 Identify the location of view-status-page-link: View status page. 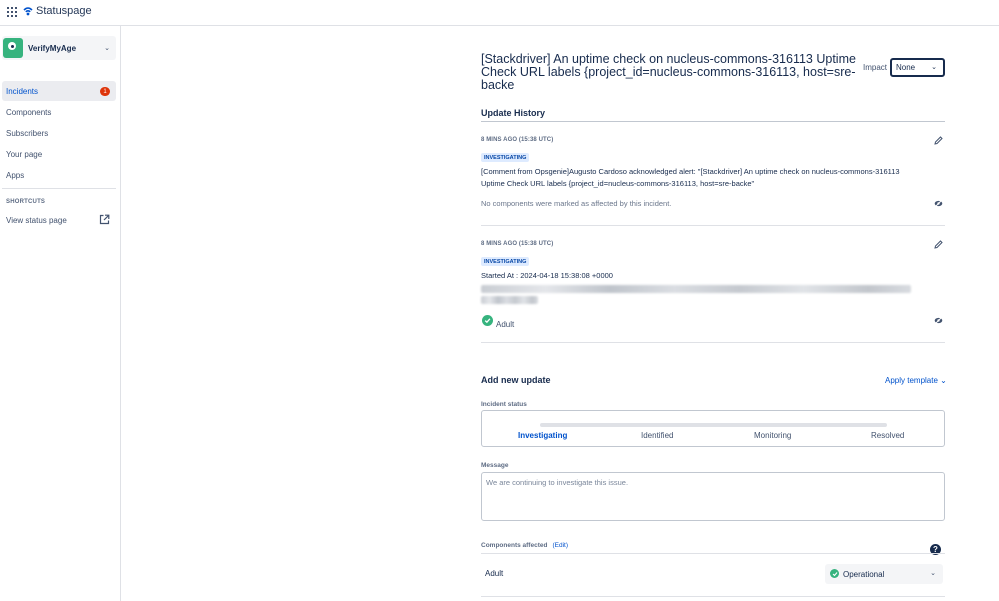
(59, 220).